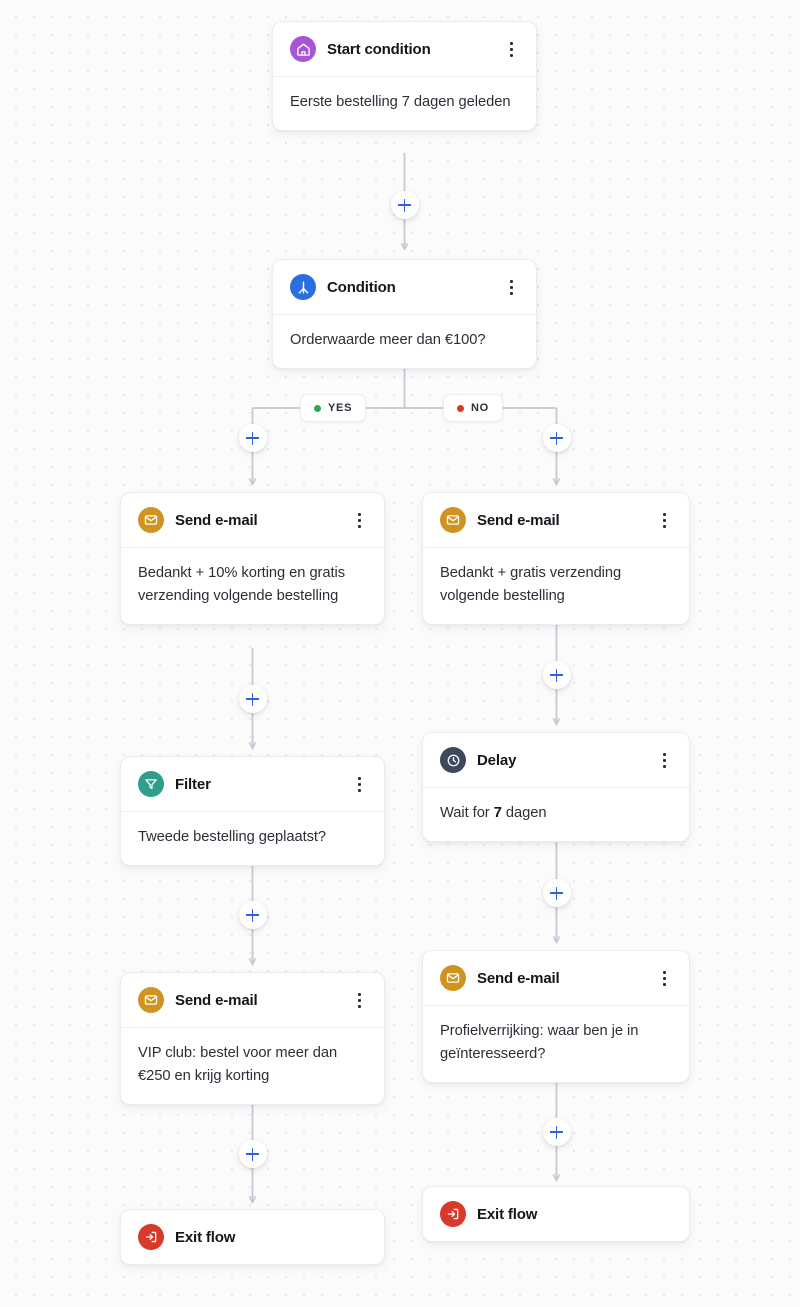 This screenshot has height=1307, width=800. What do you see at coordinates (340, 408) in the screenshot?
I see `branch-label-text: YES` at bounding box center [340, 408].